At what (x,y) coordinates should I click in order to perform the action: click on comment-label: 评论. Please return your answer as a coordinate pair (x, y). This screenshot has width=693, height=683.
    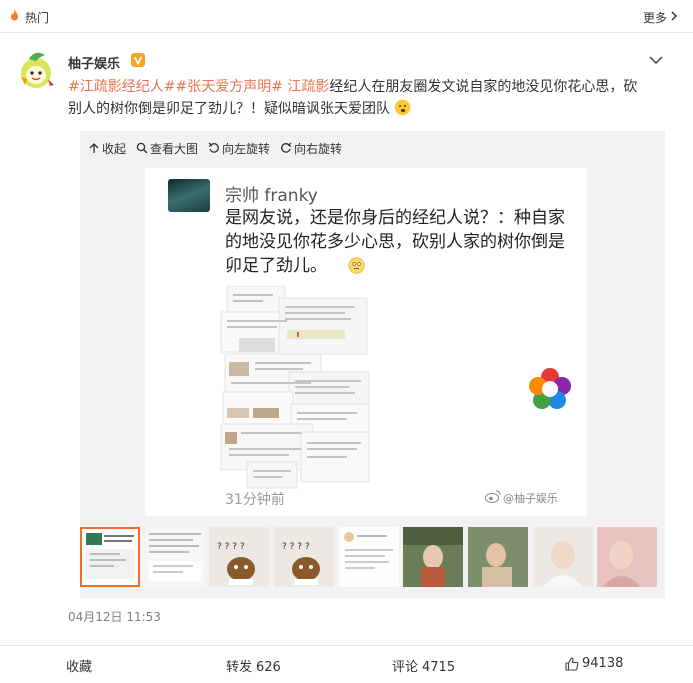
    Looking at the image, I should click on (405, 667).